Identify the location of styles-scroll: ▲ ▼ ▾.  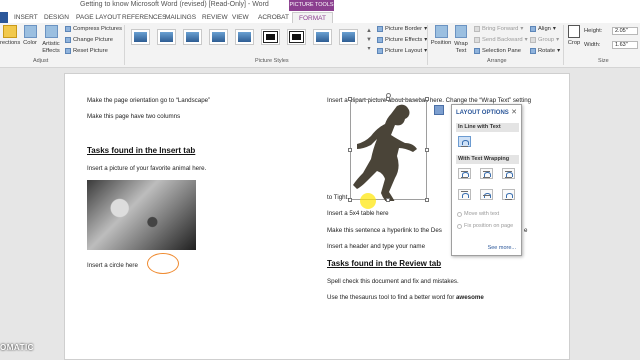
(369, 40).